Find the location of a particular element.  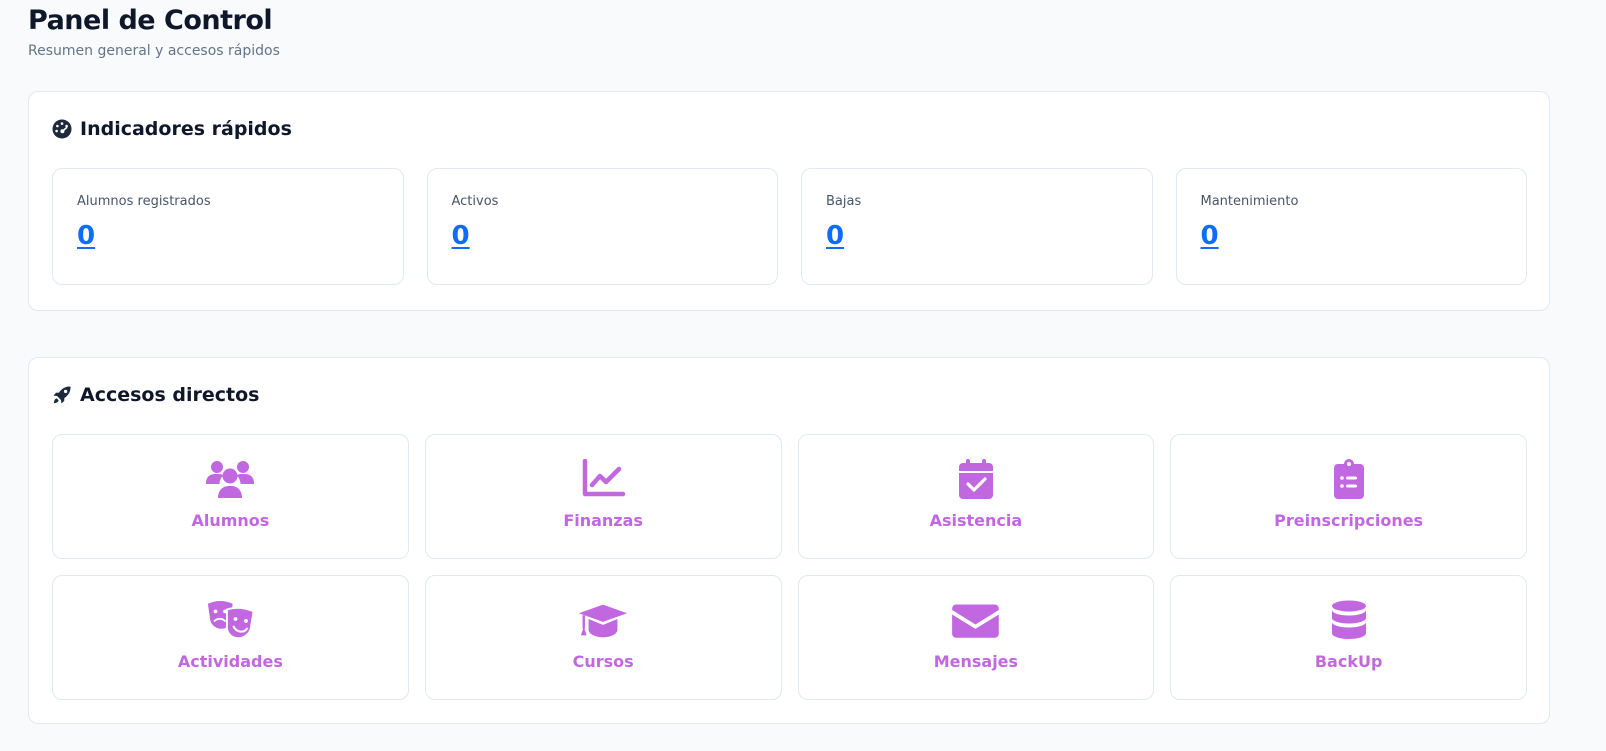

shortcuts-header: Accesos directos is located at coordinates (155, 395).